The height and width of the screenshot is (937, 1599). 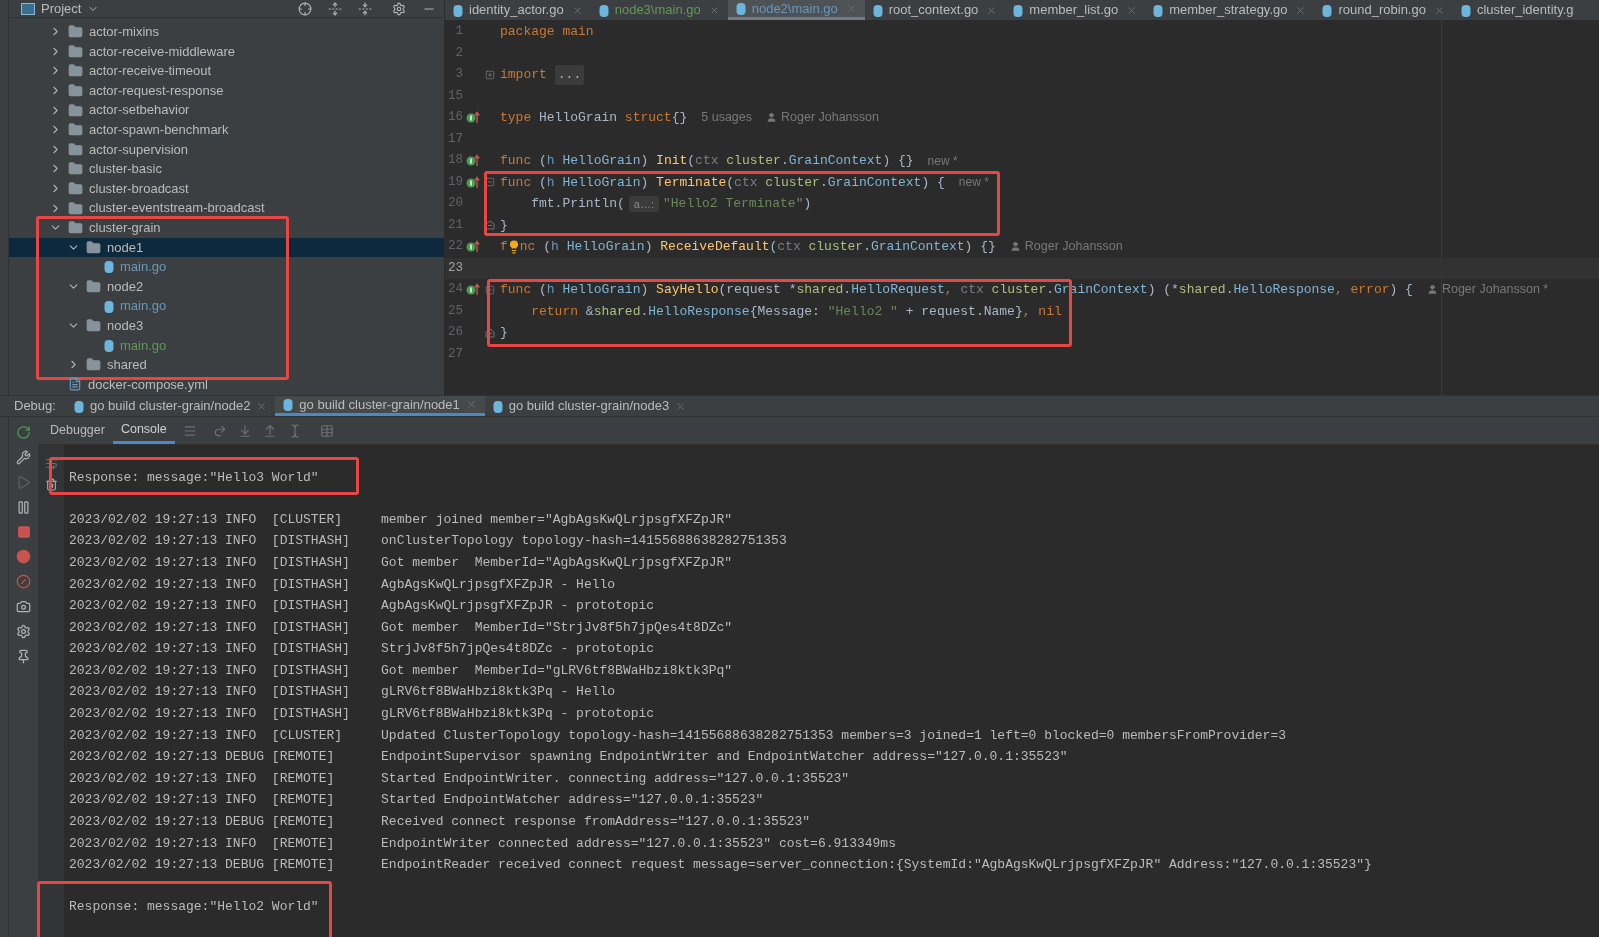 I want to click on tree-item: cluster-grain, so click(x=226, y=227).